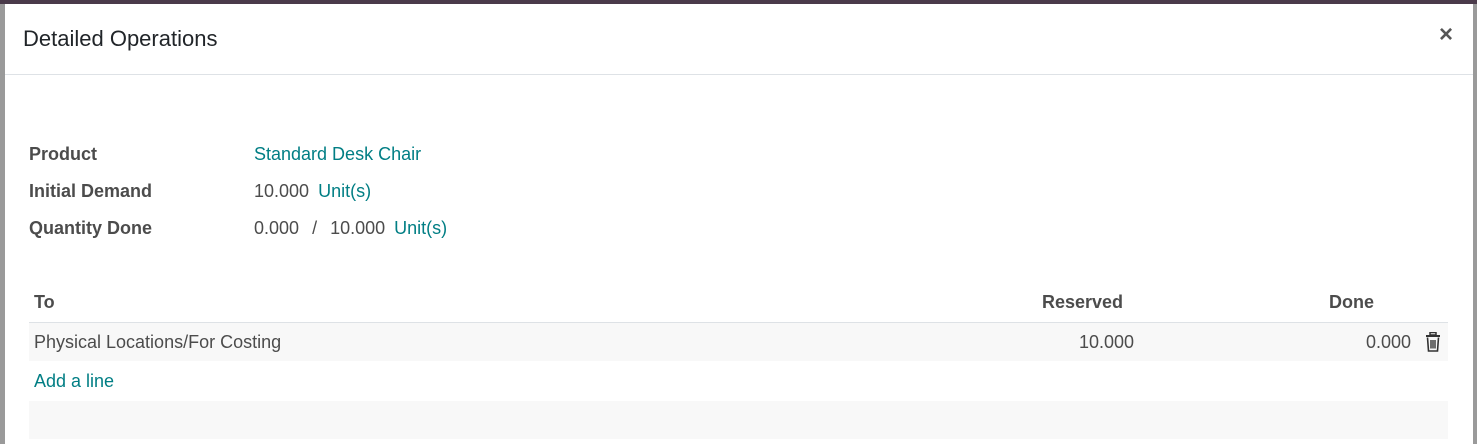 The height and width of the screenshot is (444, 1477). What do you see at coordinates (276, 228) in the screenshot?
I see `quantity-done-value: 0.000` at bounding box center [276, 228].